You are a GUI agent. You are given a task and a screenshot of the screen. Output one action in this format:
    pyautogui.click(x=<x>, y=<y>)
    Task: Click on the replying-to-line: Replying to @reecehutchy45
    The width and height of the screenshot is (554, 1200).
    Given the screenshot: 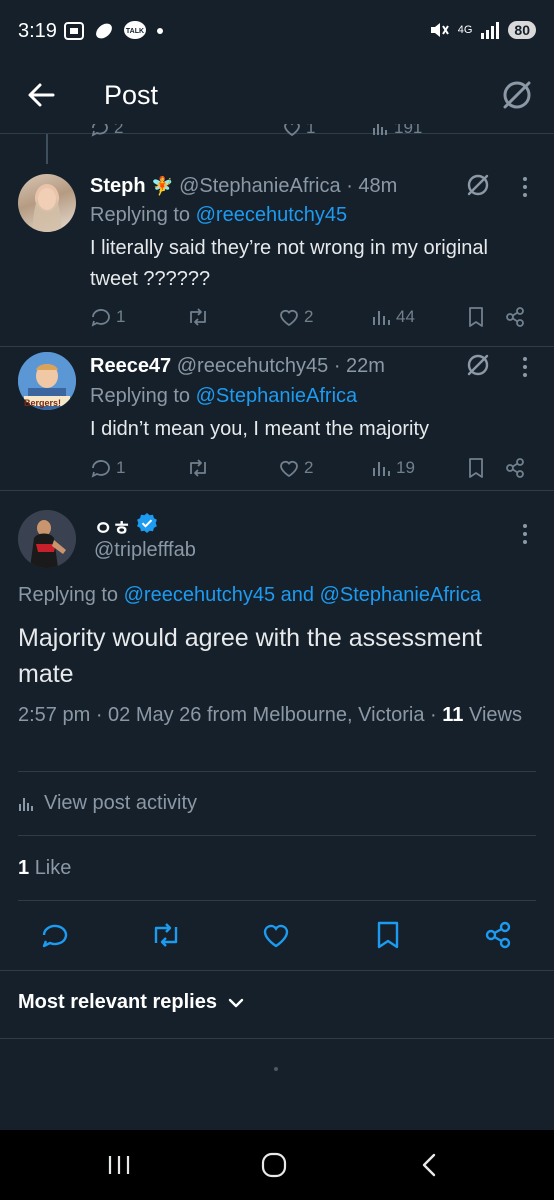 What is the action you would take?
    pyautogui.click(x=218, y=215)
    